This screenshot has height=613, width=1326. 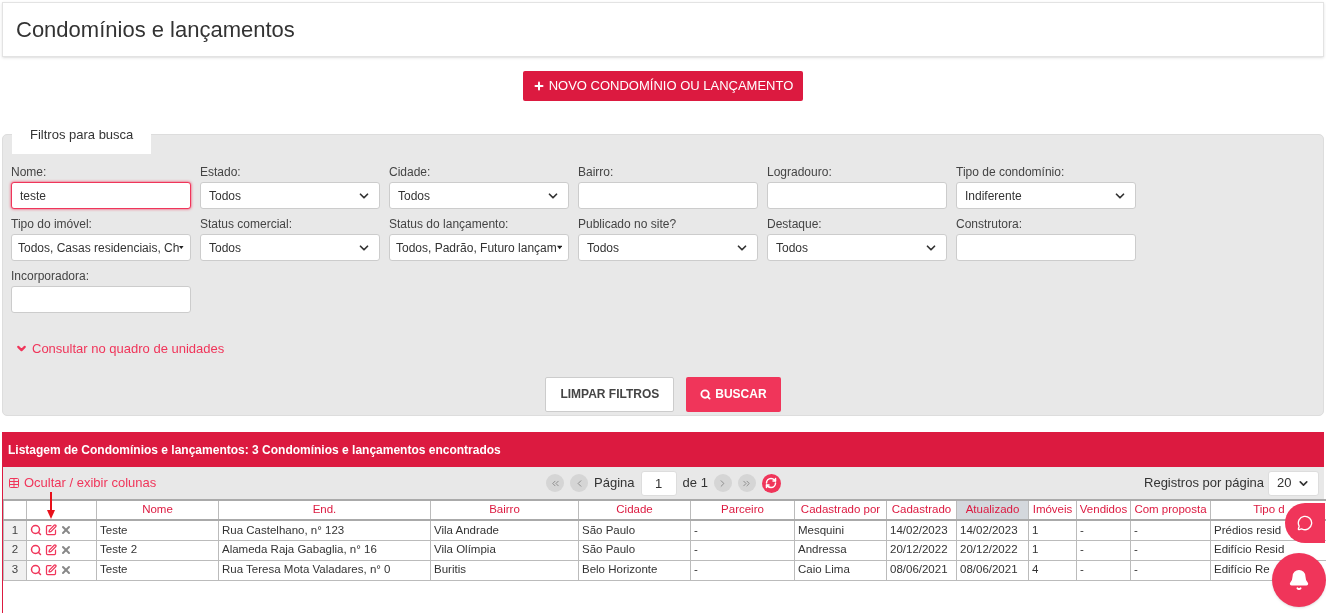 What do you see at coordinates (324, 530) in the screenshot?
I see `table-cell: Rua Castelhano, n° 123` at bounding box center [324, 530].